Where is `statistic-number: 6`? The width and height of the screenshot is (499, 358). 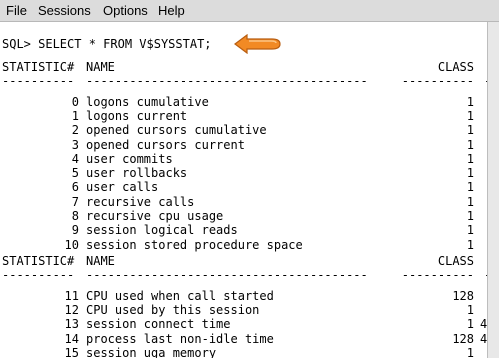 statistic-number: 6 is located at coordinates (75, 187).